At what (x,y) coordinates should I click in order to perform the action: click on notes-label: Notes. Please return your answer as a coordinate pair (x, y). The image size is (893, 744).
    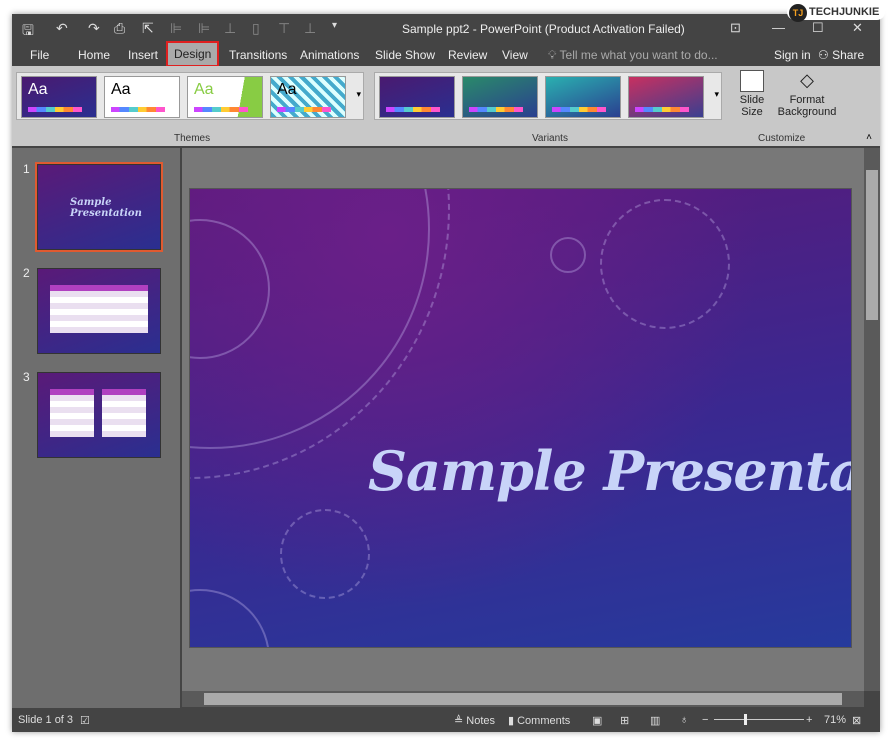
    Looking at the image, I should click on (481, 721).